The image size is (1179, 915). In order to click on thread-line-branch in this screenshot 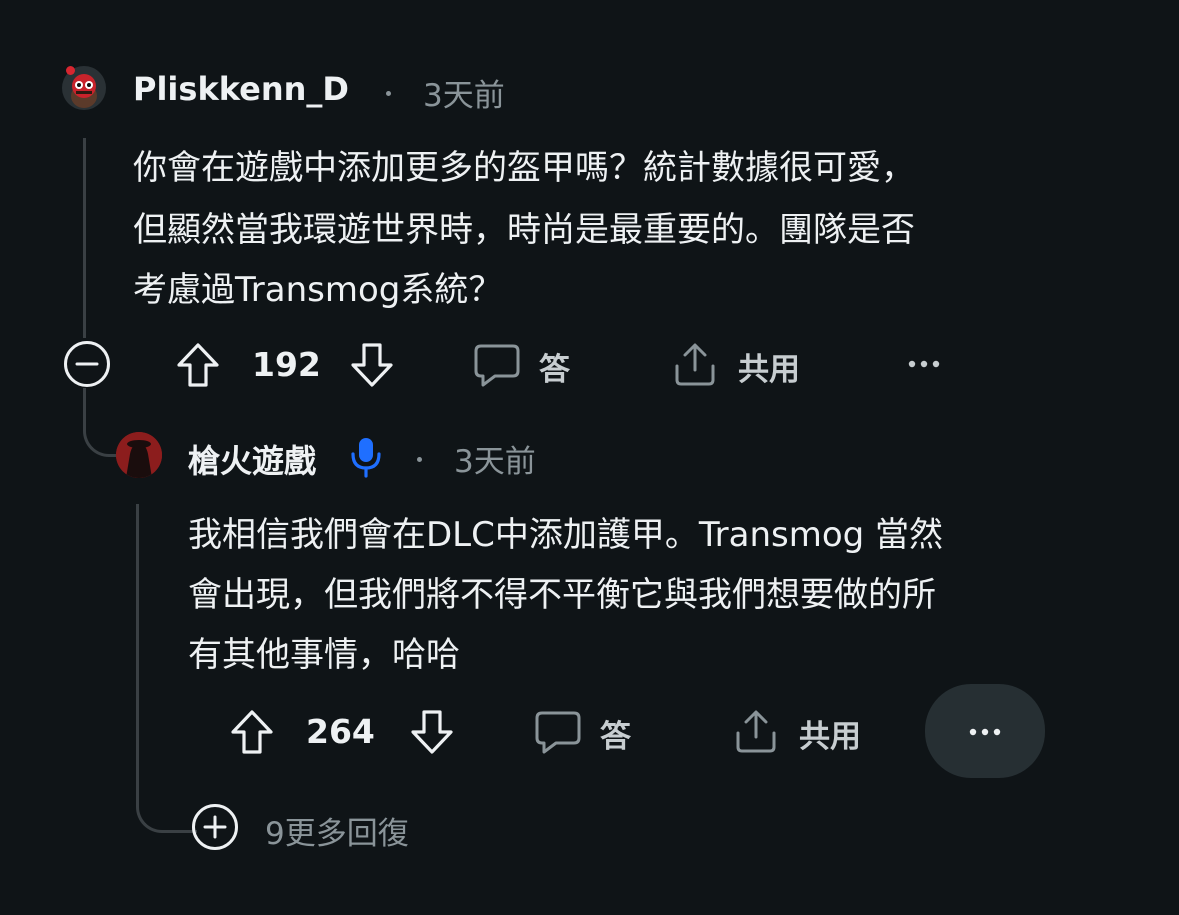, I will do `click(99, 422)`.